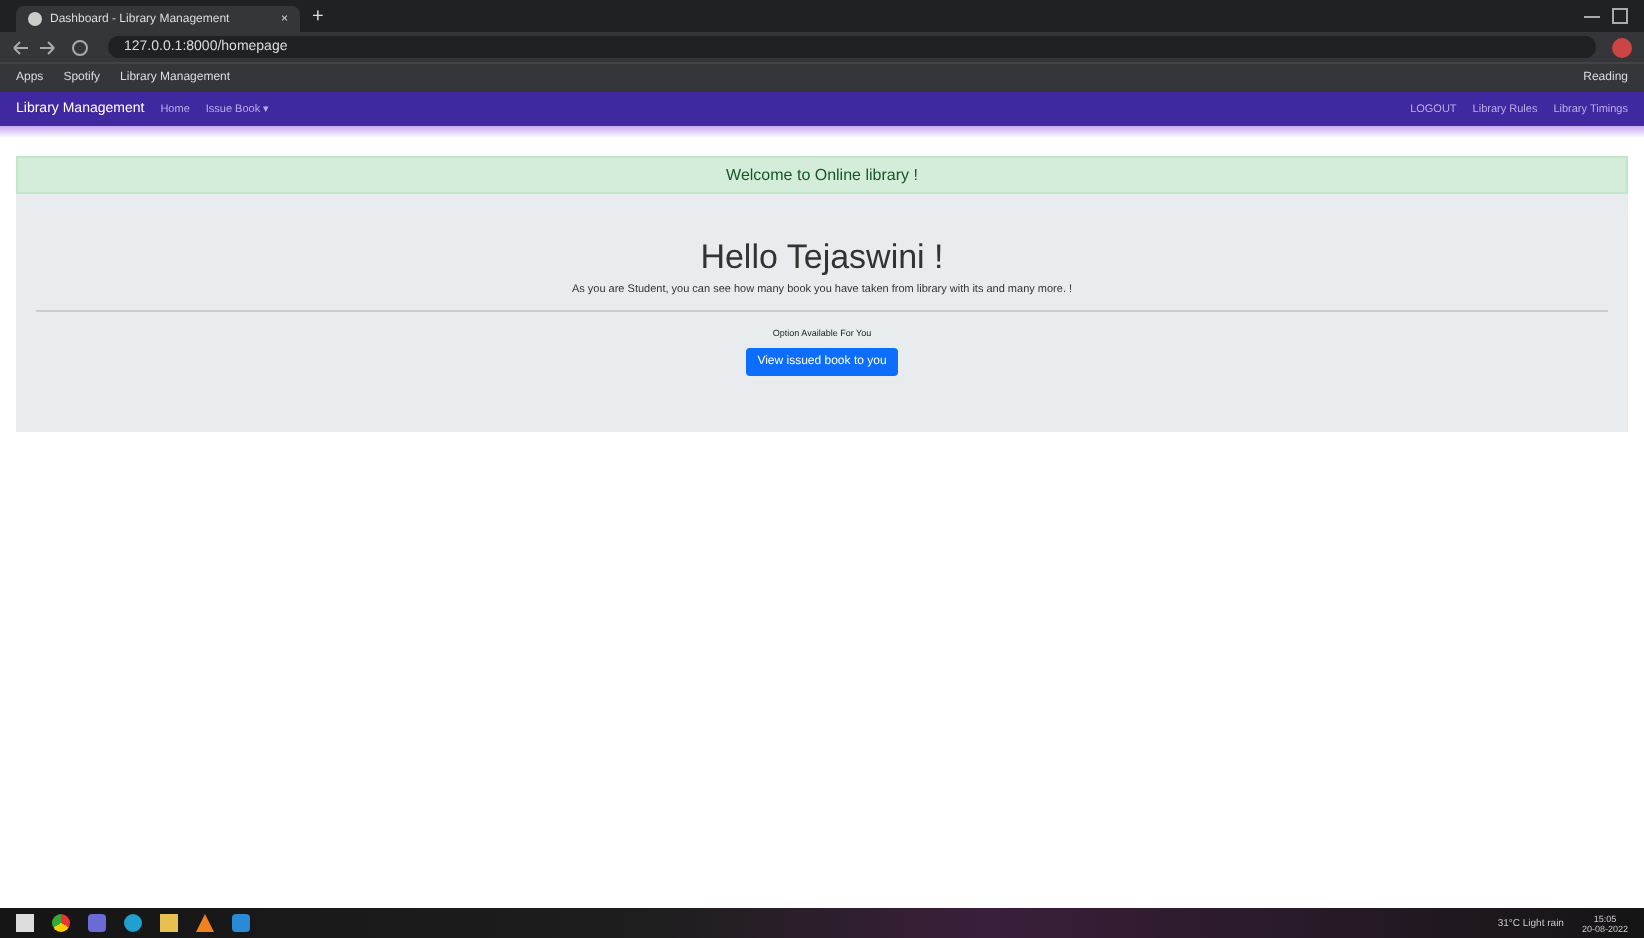 The height and width of the screenshot is (938, 1644). What do you see at coordinates (318, 19) in the screenshot?
I see `new-tab-button: +` at bounding box center [318, 19].